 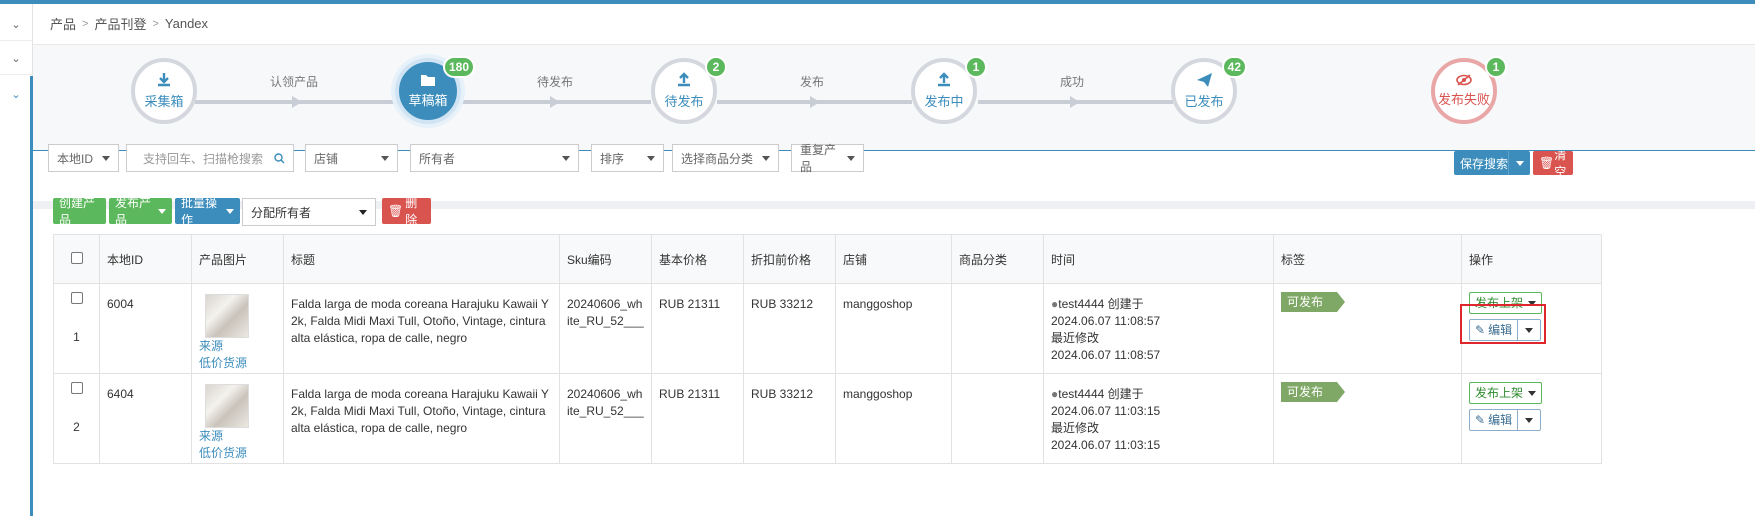 I want to click on stage-label: 草稿箱, so click(x=428, y=100).